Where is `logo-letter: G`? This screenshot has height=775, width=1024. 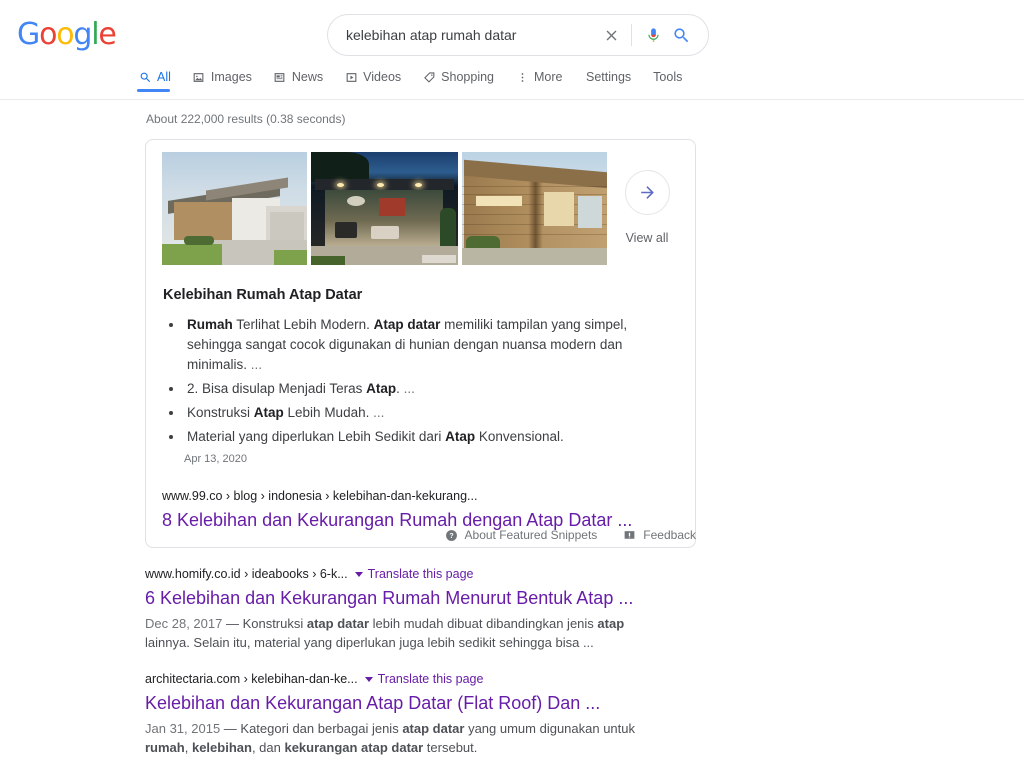 logo-letter: G is located at coordinates (28, 34).